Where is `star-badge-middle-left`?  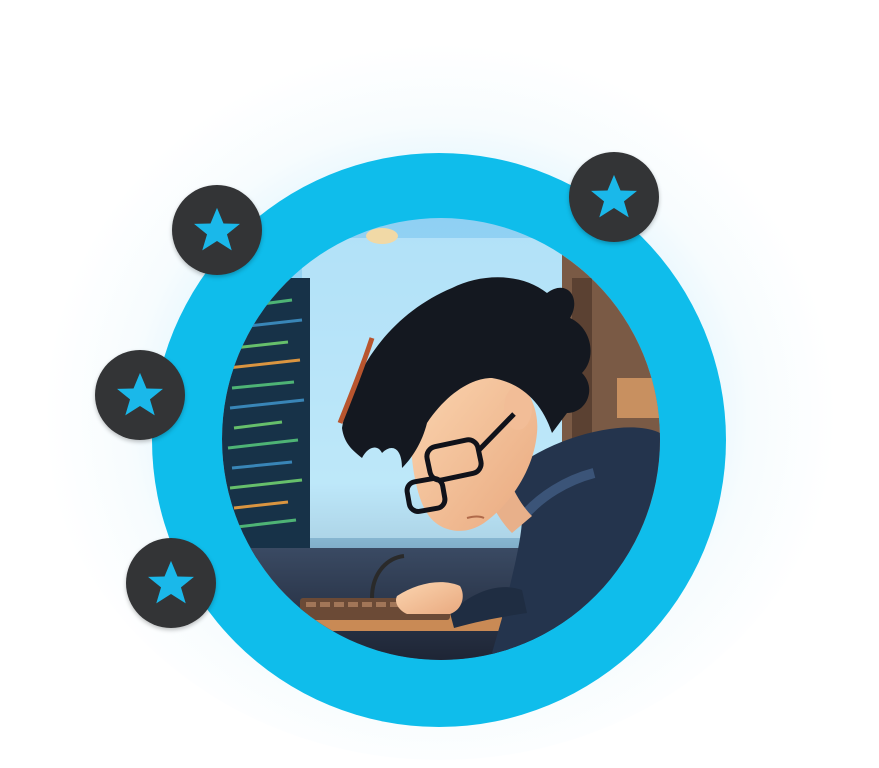
star-badge-middle-left is located at coordinates (140, 395).